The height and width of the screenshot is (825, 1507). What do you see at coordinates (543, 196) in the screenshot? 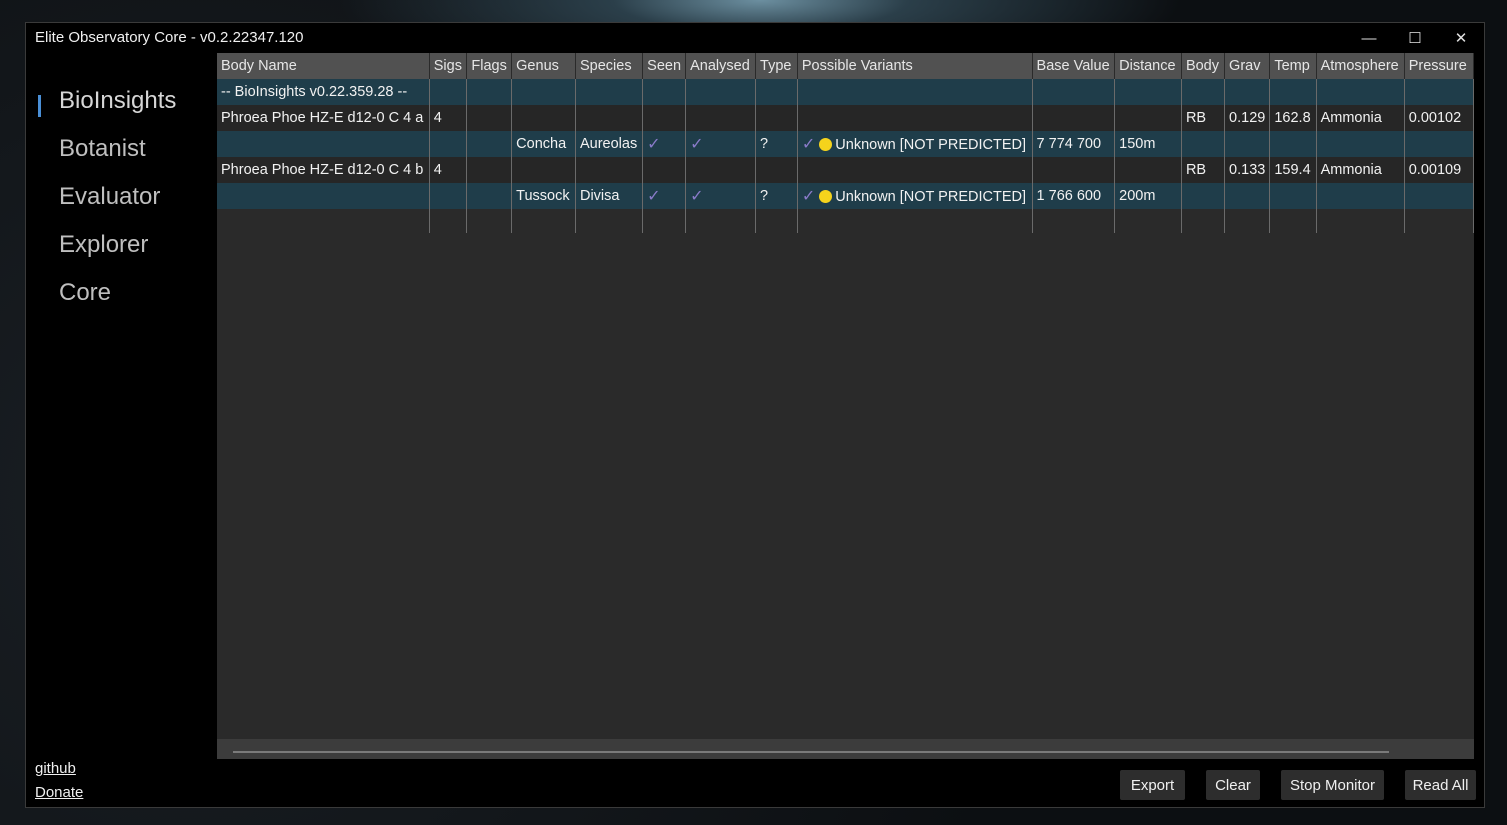
I see `cell-genus: Tussock` at bounding box center [543, 196].